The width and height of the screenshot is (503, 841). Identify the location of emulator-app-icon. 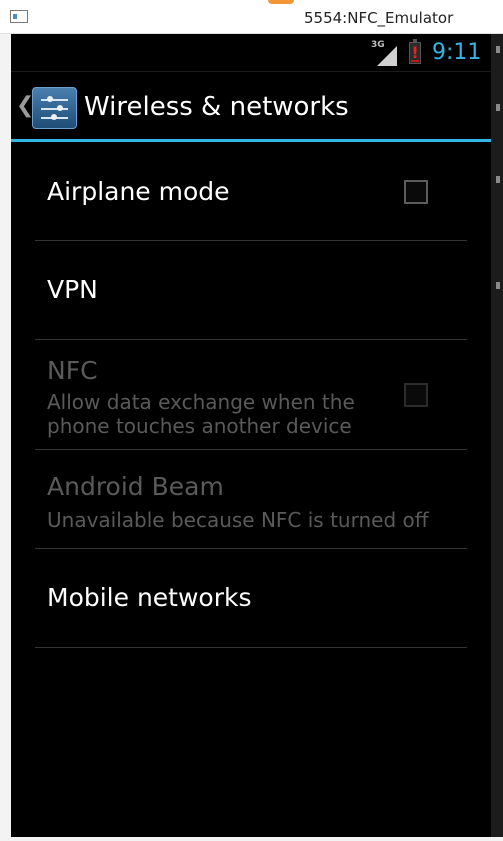
(19, 16).